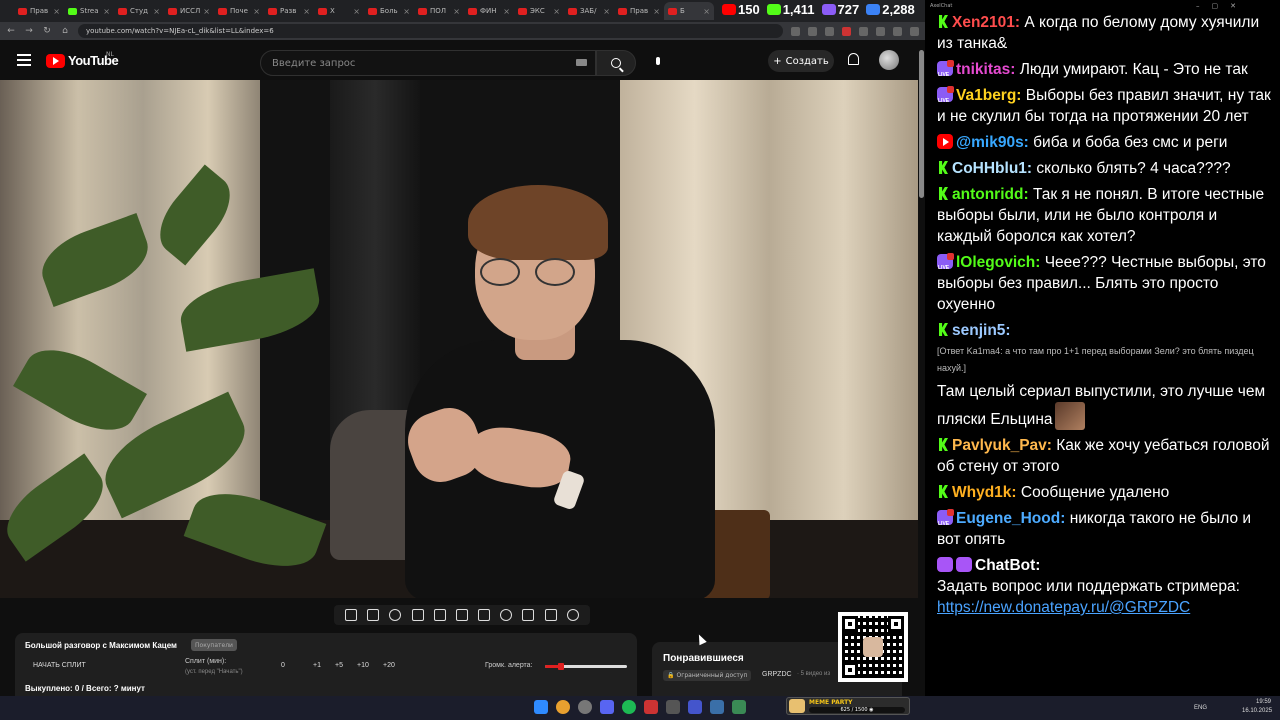  What do you see at coordinates (239, 11) in the screenshot?
I see `browser-tab: Поче ×` at bounding box center [239, 11].